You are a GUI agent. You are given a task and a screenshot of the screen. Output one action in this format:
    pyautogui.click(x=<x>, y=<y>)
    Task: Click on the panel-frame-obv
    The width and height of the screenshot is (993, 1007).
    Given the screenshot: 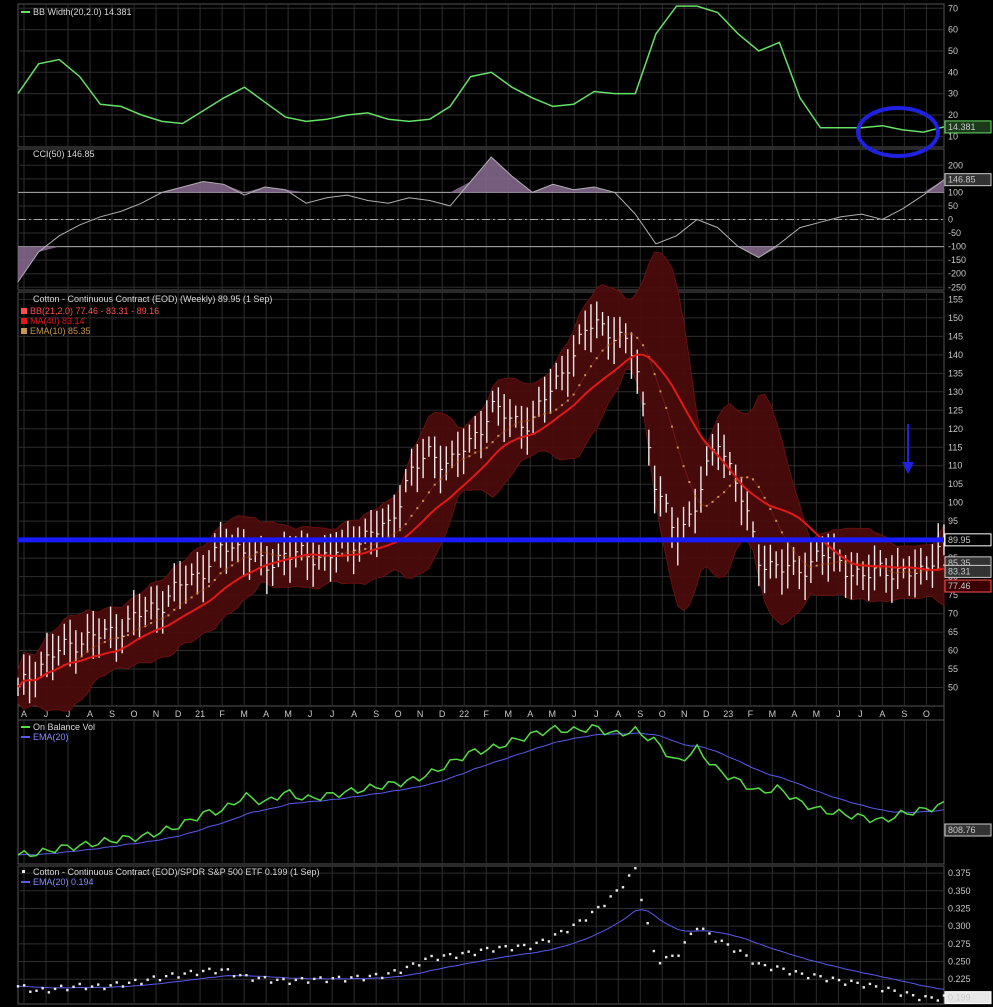 What is the action you would take?
    pyautogui.click(x=481, y=792)
    